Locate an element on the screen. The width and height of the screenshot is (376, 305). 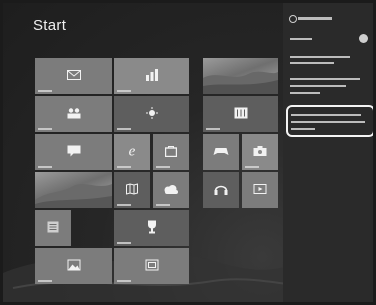
people-icon is located at coordinates (74, 114).